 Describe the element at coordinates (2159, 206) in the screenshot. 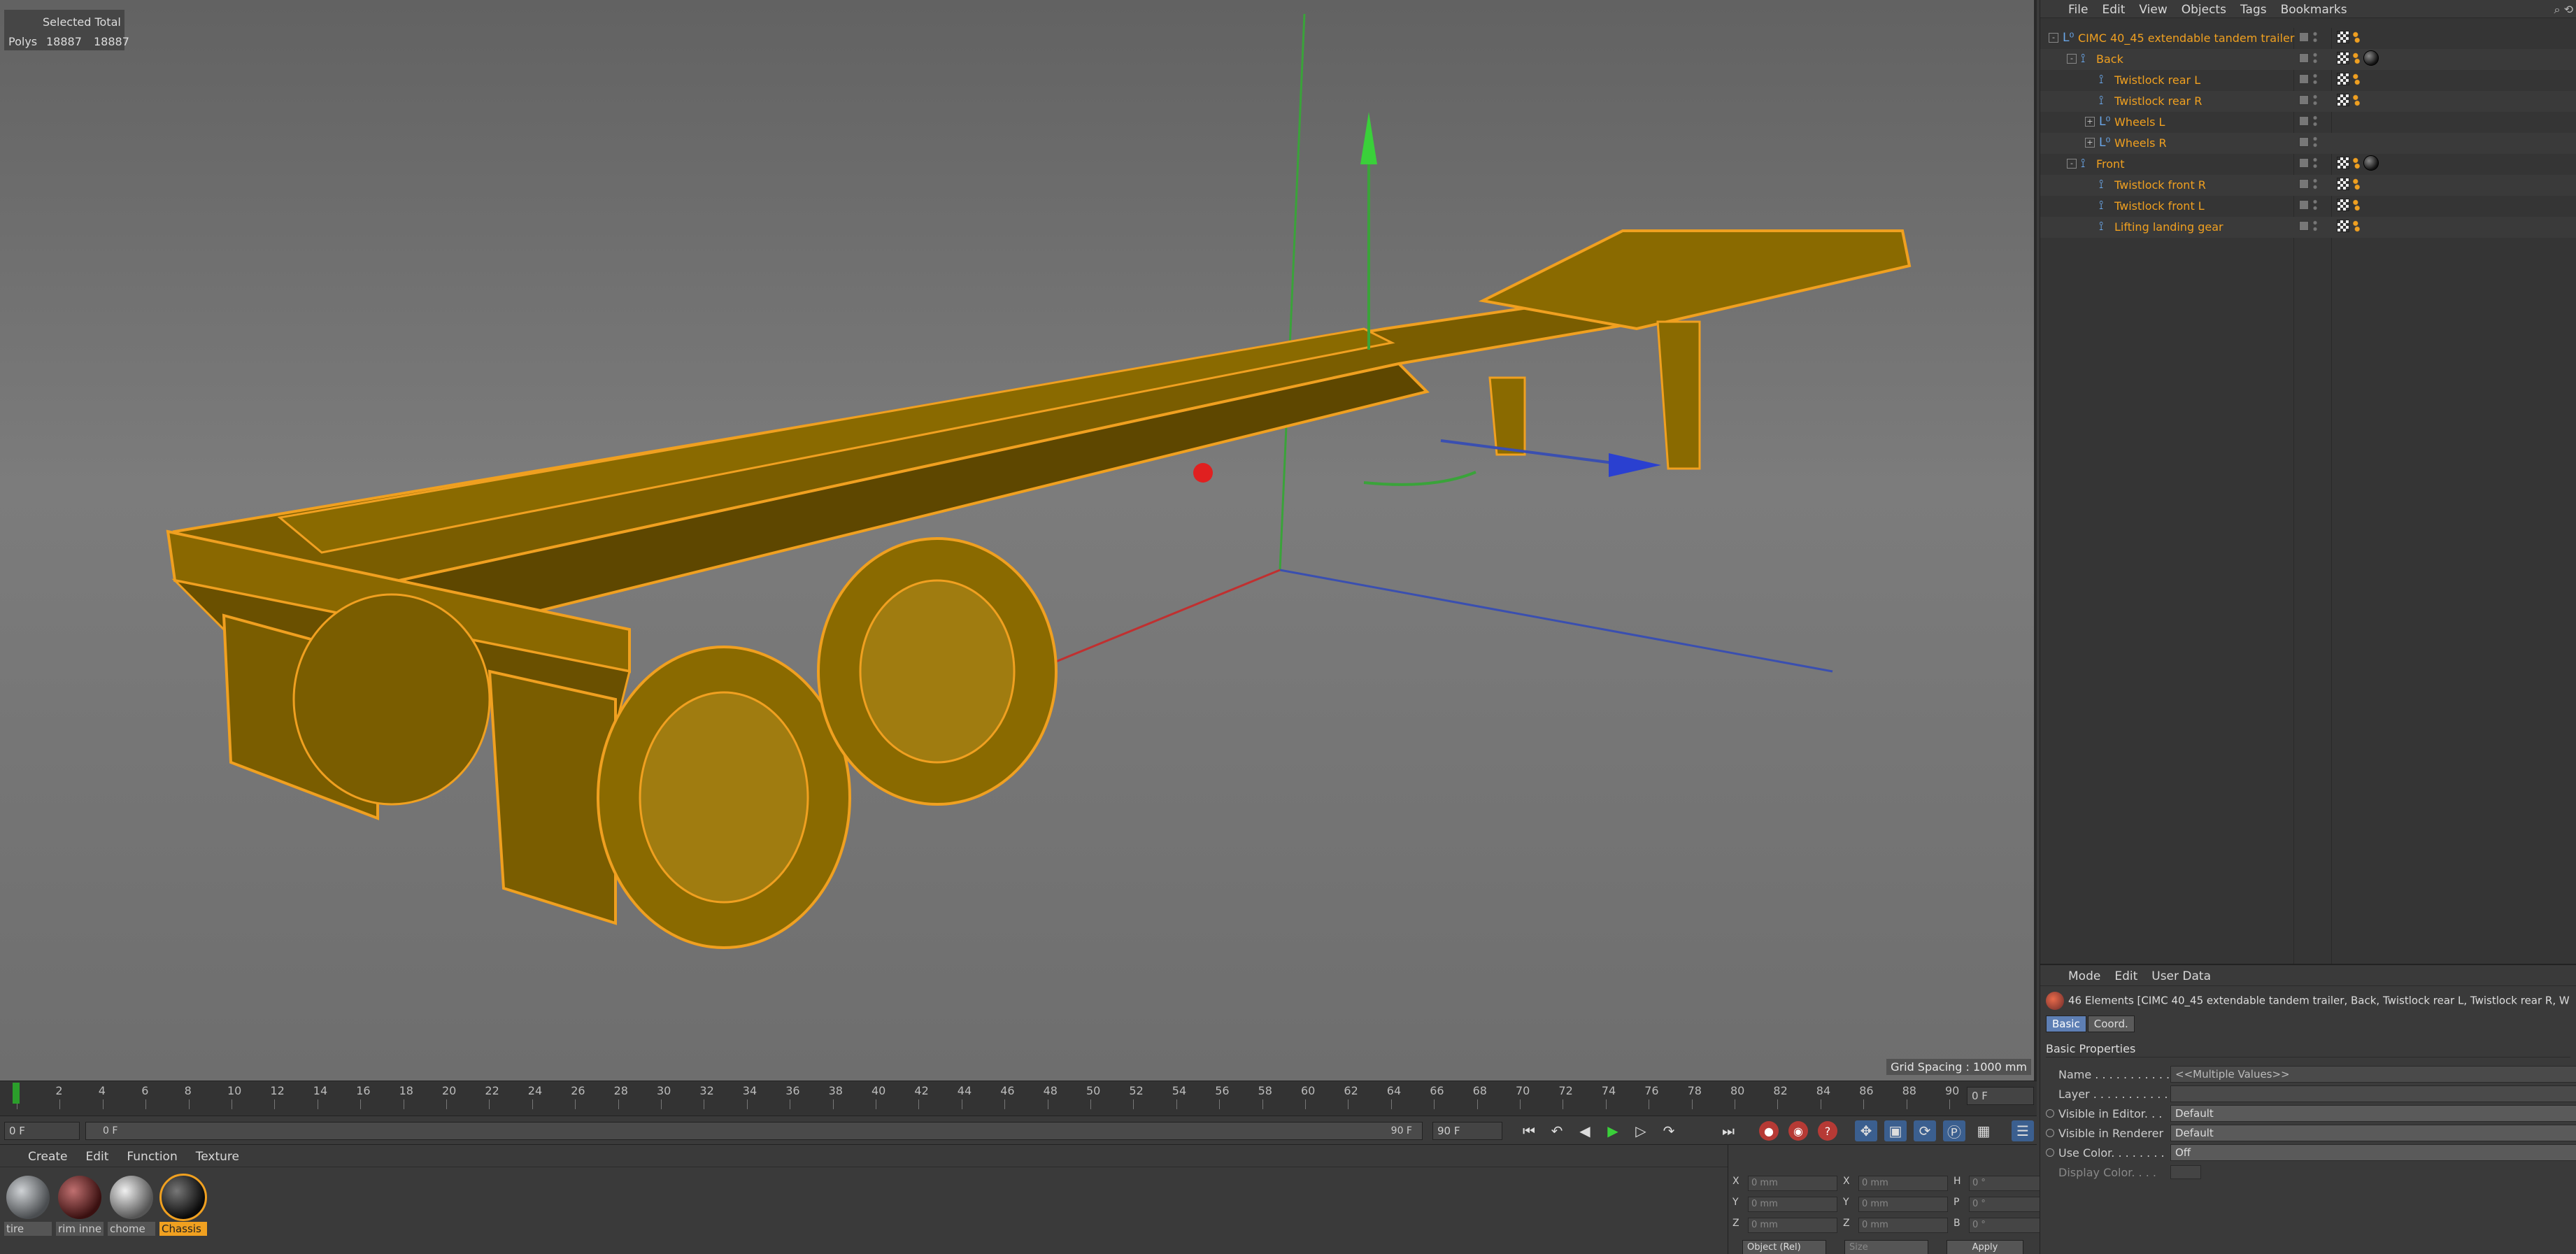

I see `object-name: Twistlock front L` at that location.